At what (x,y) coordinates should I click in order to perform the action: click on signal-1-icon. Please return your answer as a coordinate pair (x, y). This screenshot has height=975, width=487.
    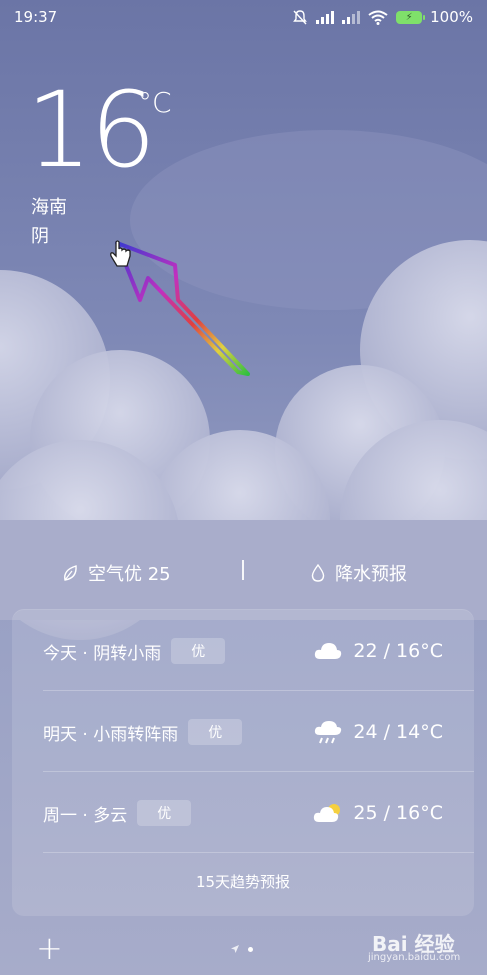
    Looking at the image, I should click on (325, 17).